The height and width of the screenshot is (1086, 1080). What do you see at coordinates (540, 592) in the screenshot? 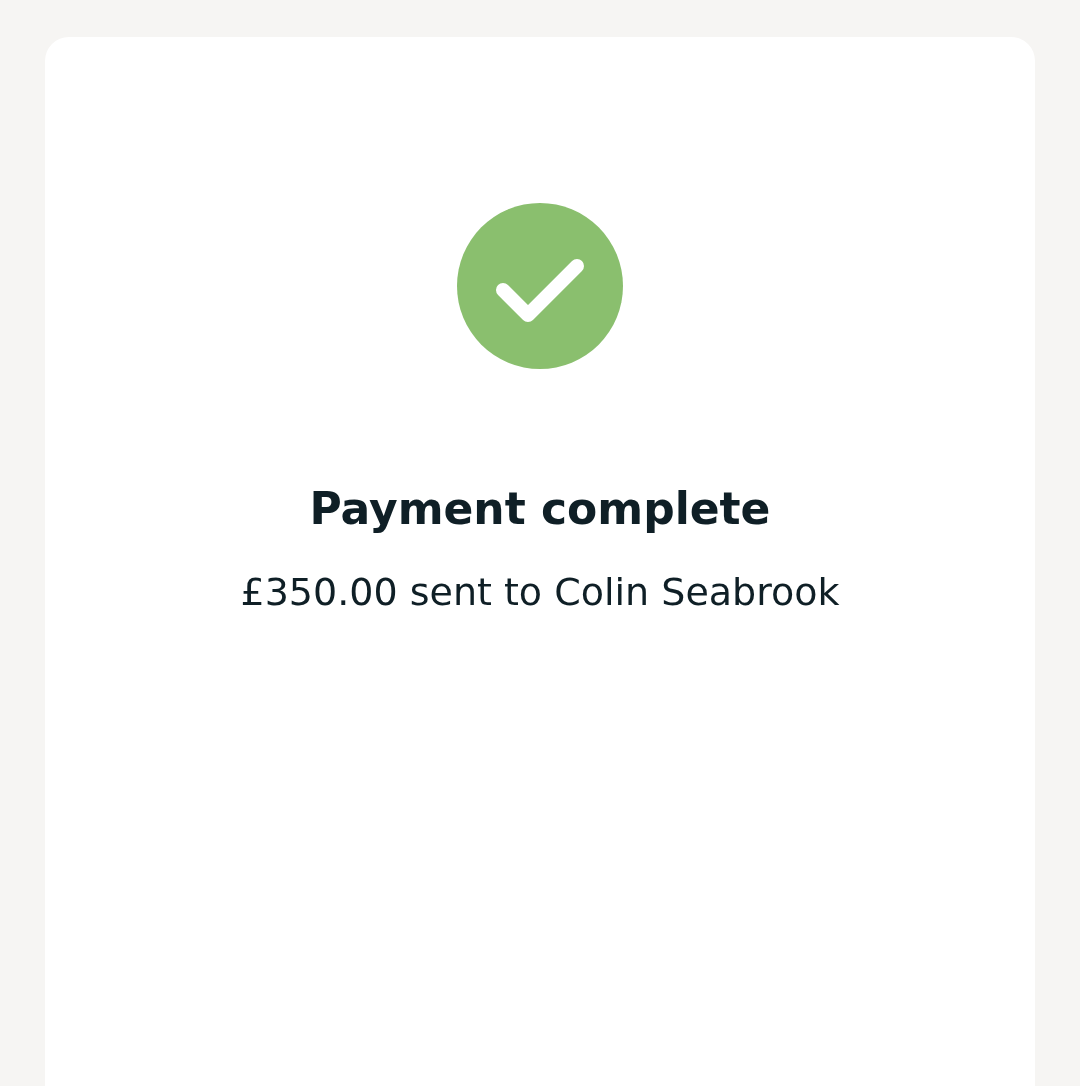
I see `status-message: £350.00 sent to Colin Seabrook` at bounding box center [540, 592].